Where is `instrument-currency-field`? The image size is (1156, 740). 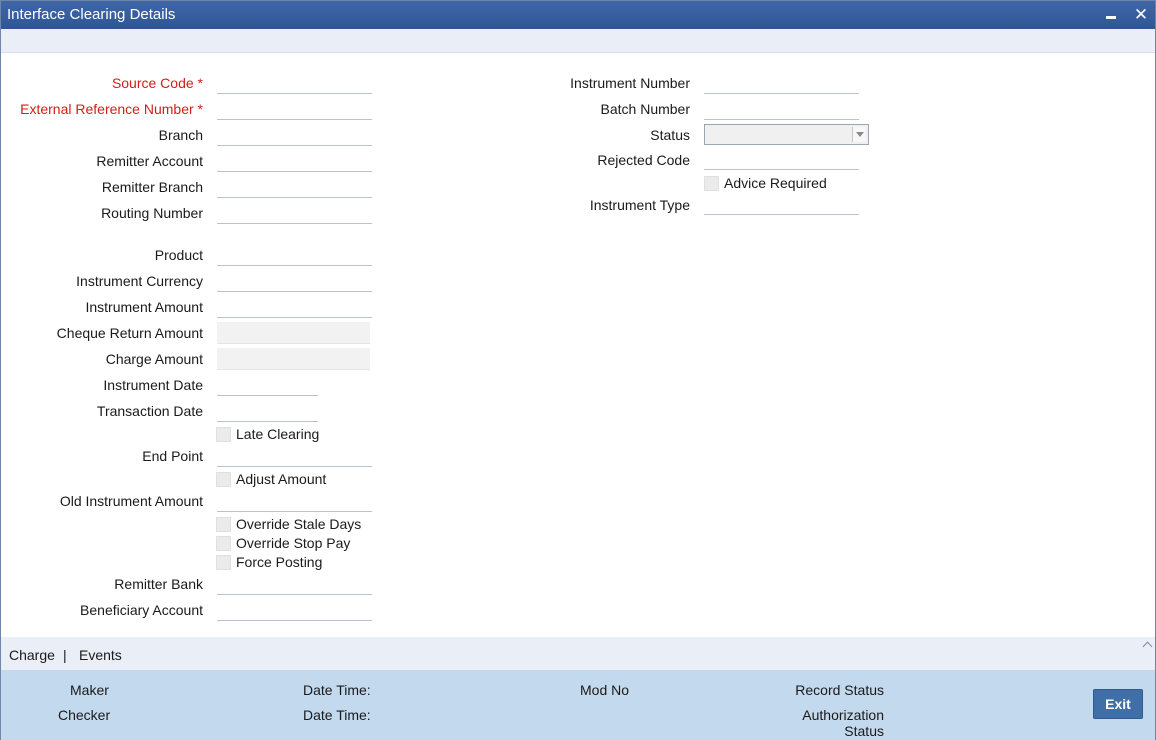
instrument-currency-field is located at coordinates (294, 281).